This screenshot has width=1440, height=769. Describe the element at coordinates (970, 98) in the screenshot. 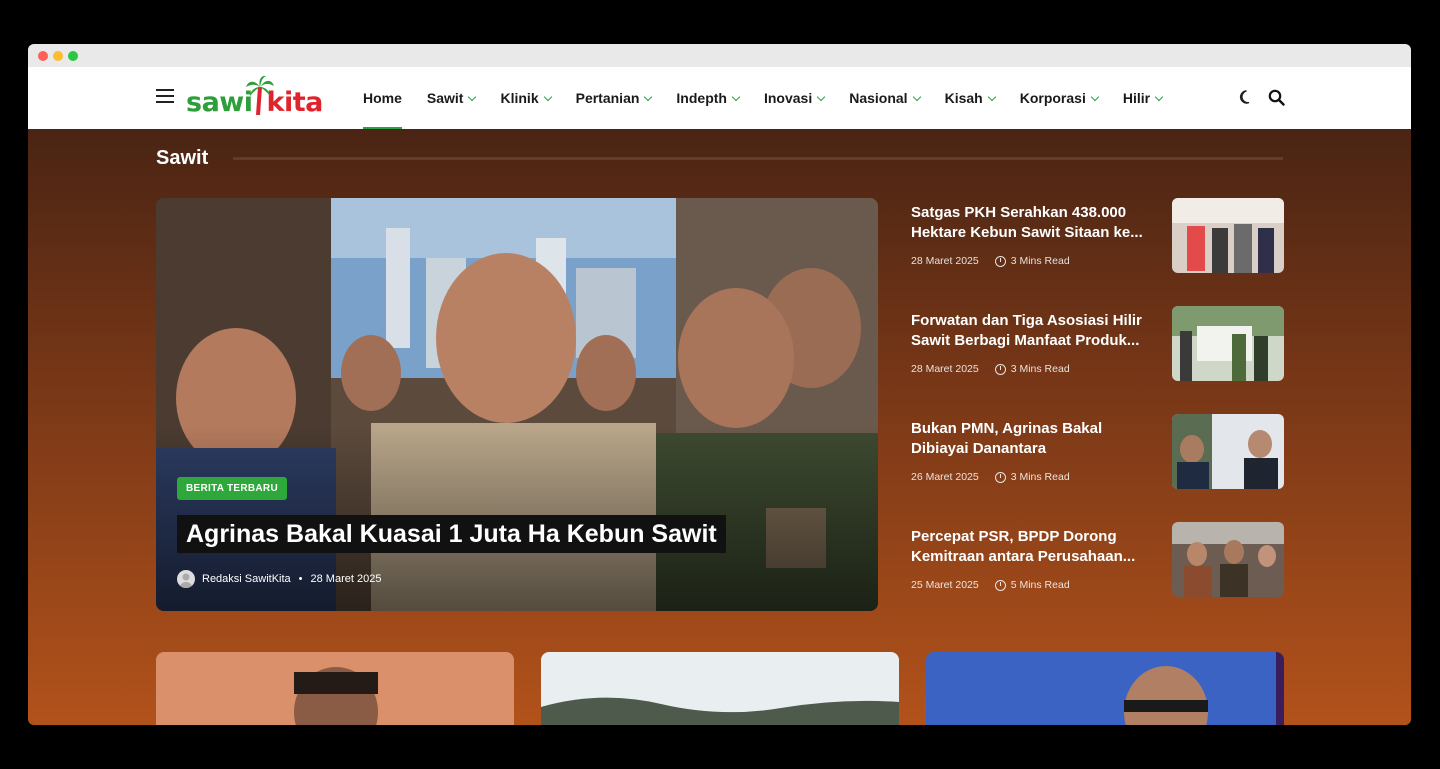

I see `nav-item-kisah: Kisah` at that location.